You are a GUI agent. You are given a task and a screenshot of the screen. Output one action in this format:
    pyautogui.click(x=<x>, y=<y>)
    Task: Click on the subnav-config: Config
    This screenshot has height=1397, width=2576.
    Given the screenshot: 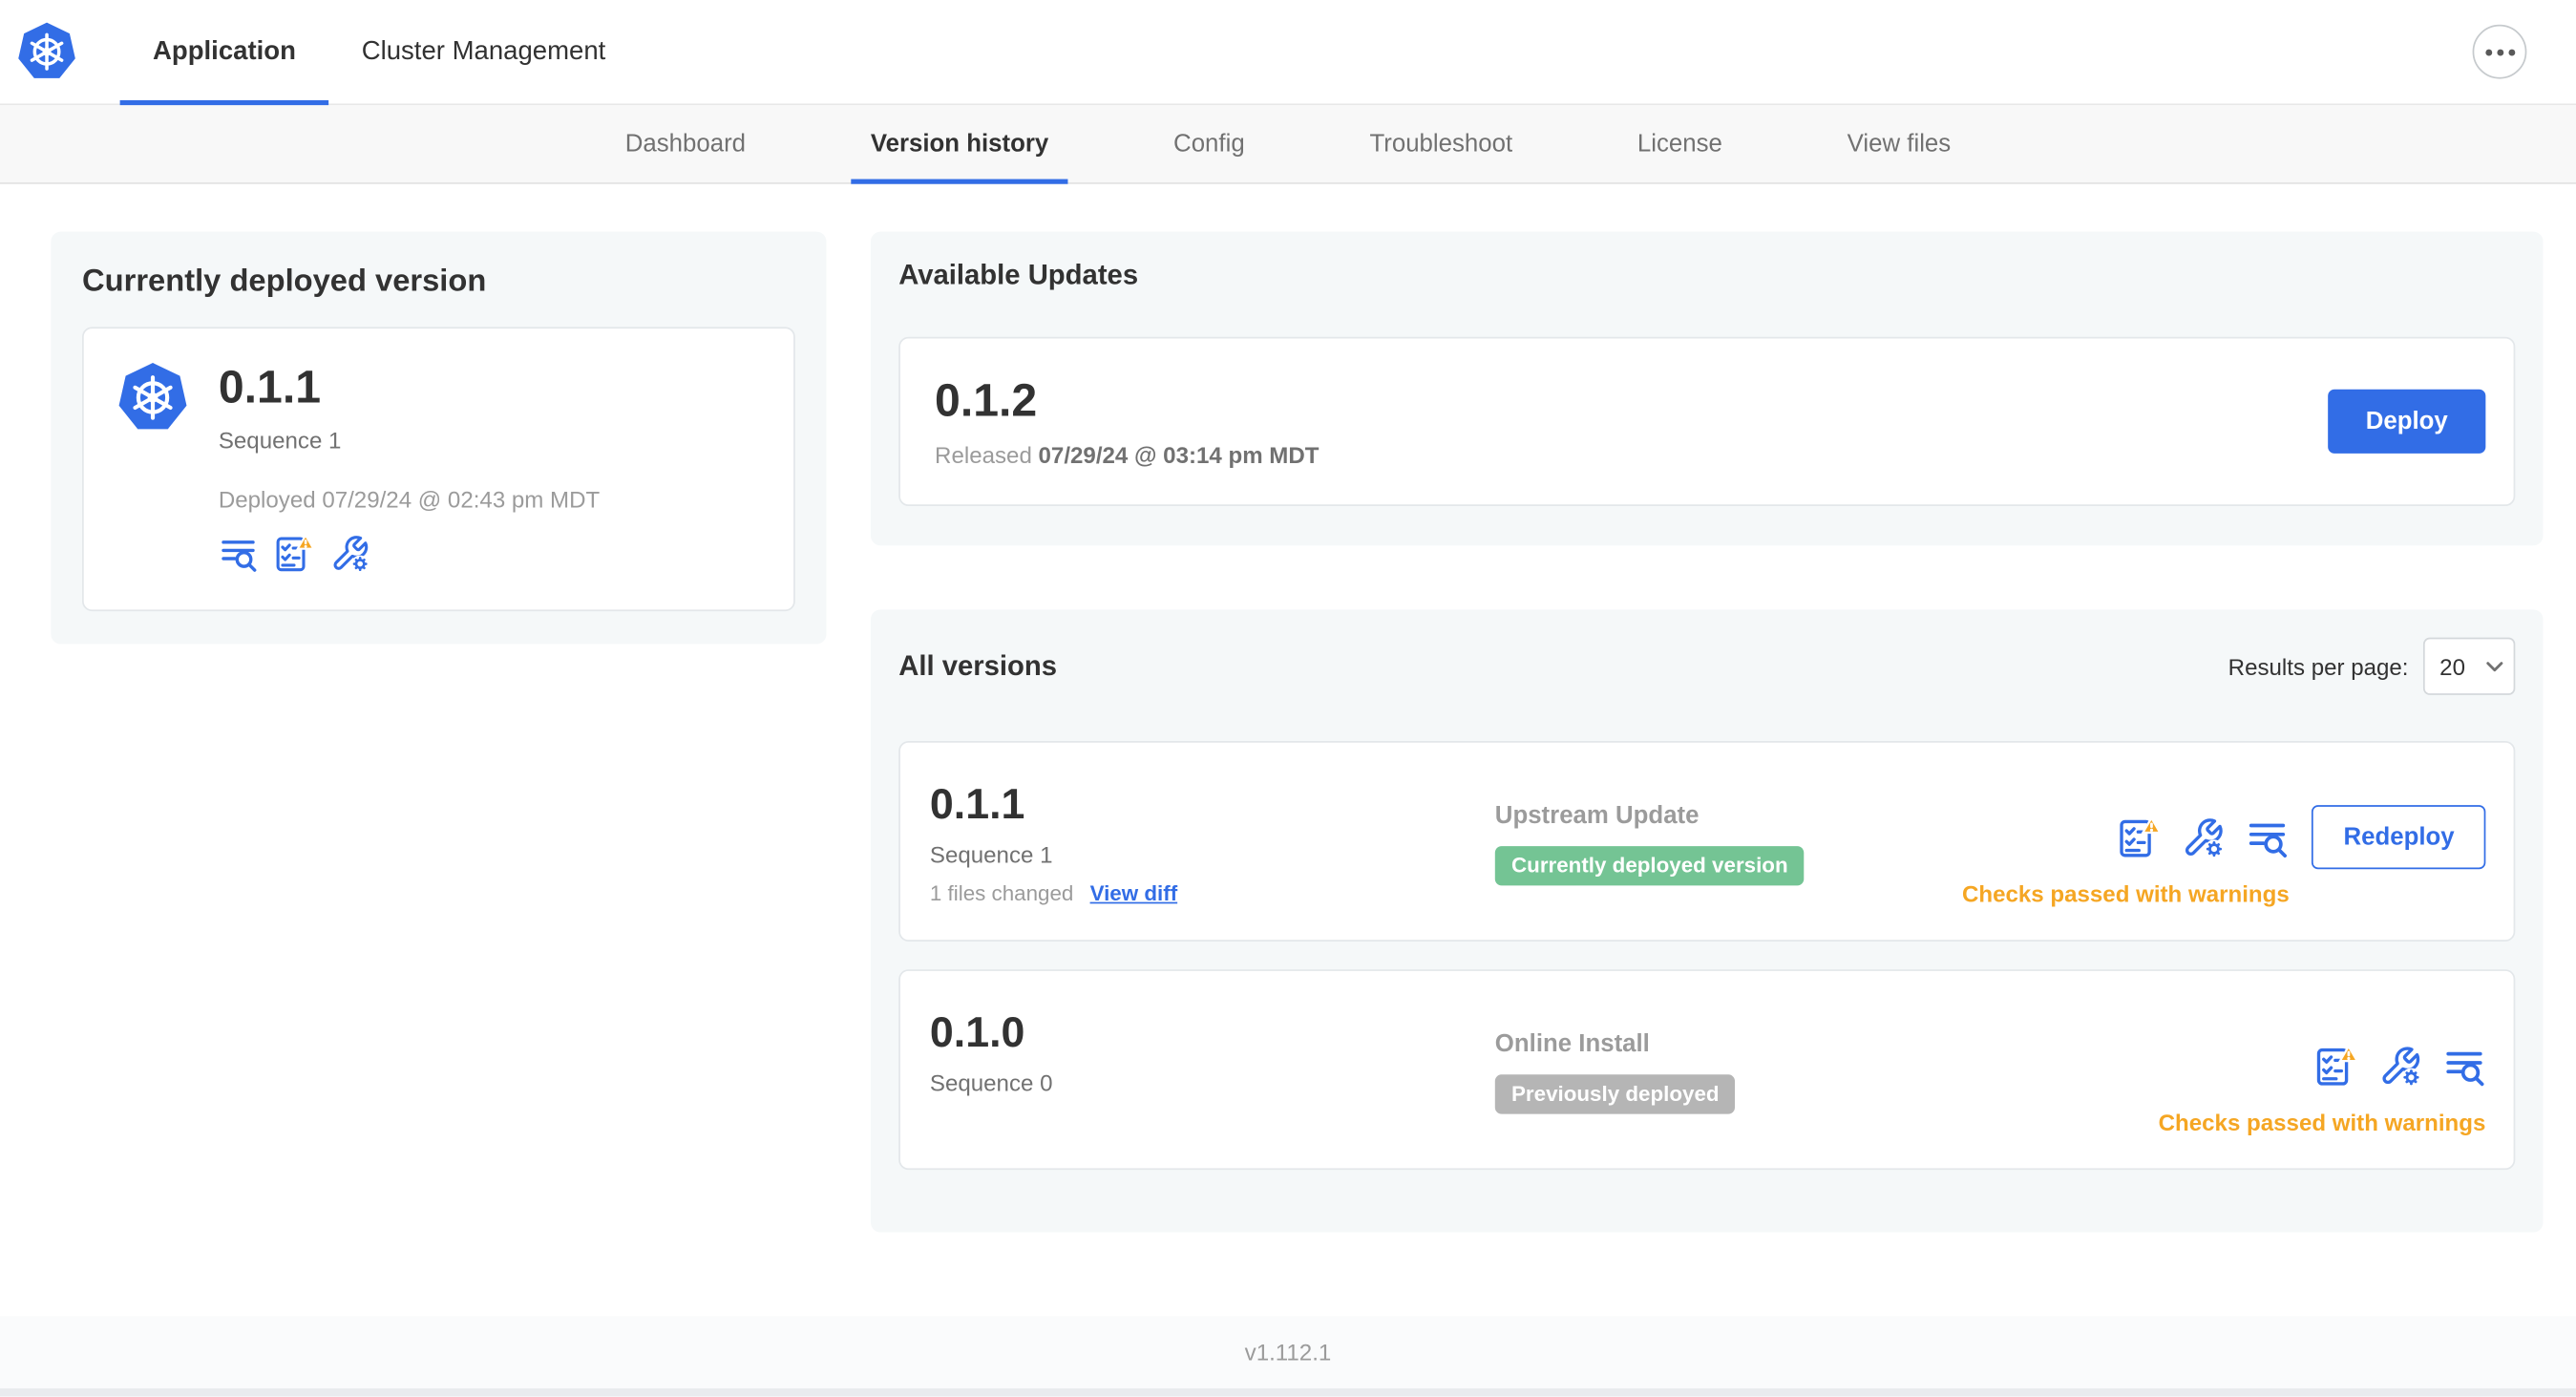 What is the action you would take?
    pyautogui.click(x=1208, y=143)
    